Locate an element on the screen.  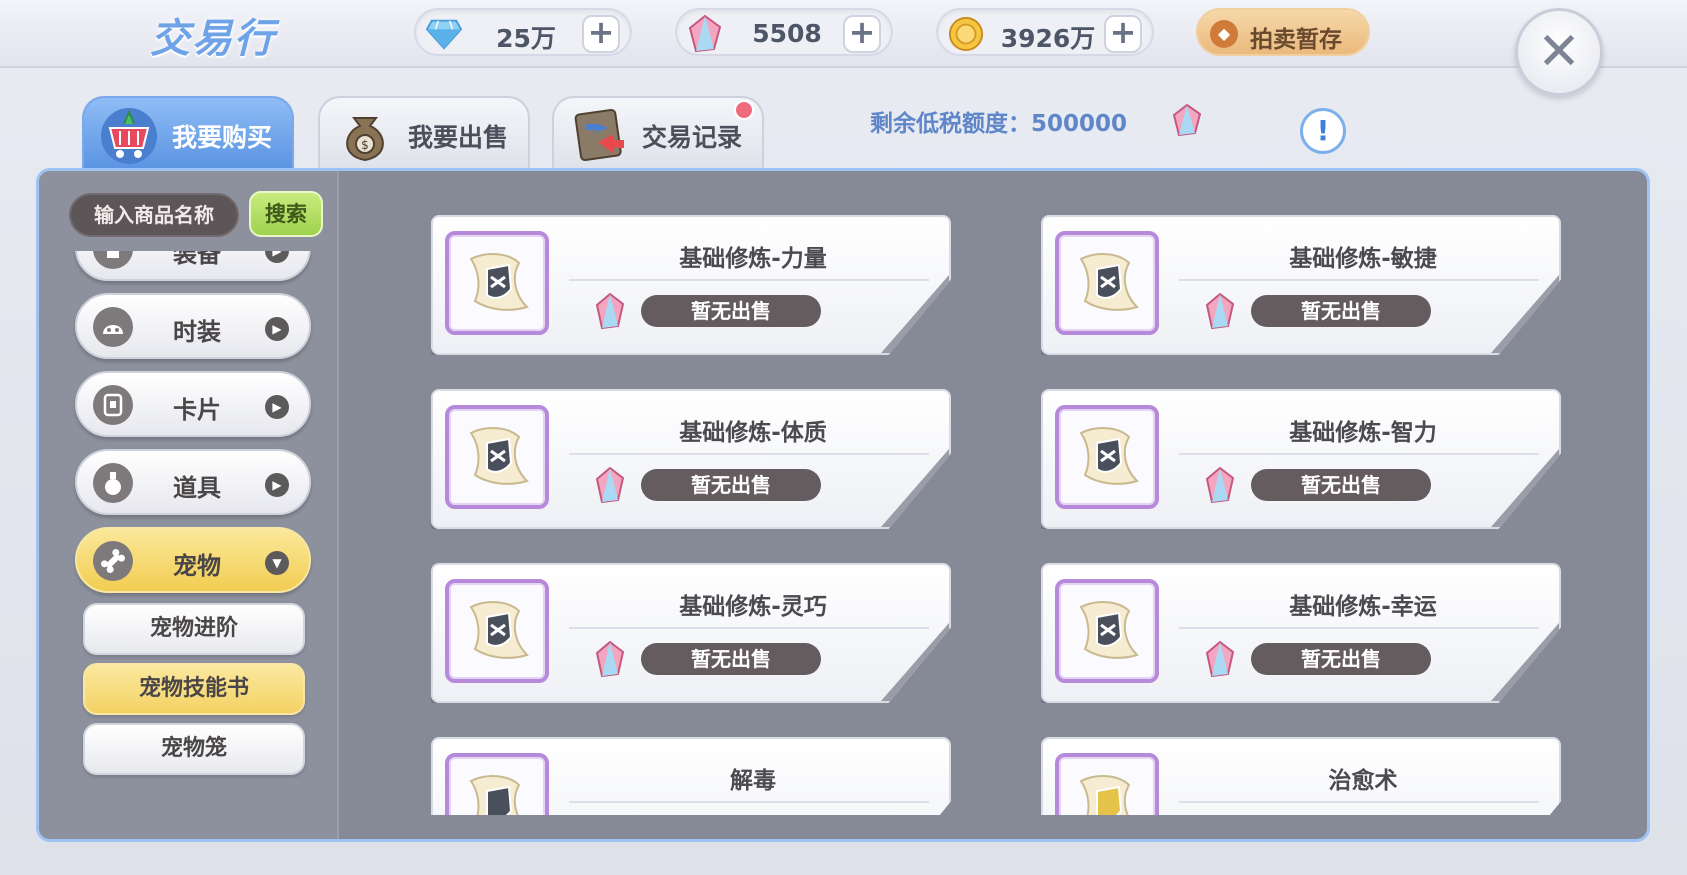
chevron-down-icon: ▼ is located at coordinates (277, 563).